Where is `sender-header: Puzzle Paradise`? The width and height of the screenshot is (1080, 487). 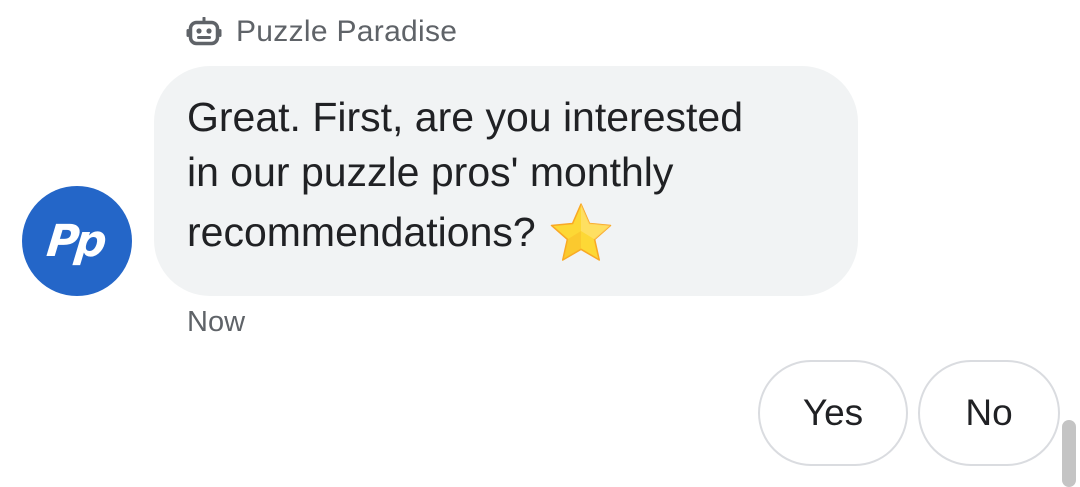
sender-header: Puzzle Paradise is located at coordinates (321, 32).